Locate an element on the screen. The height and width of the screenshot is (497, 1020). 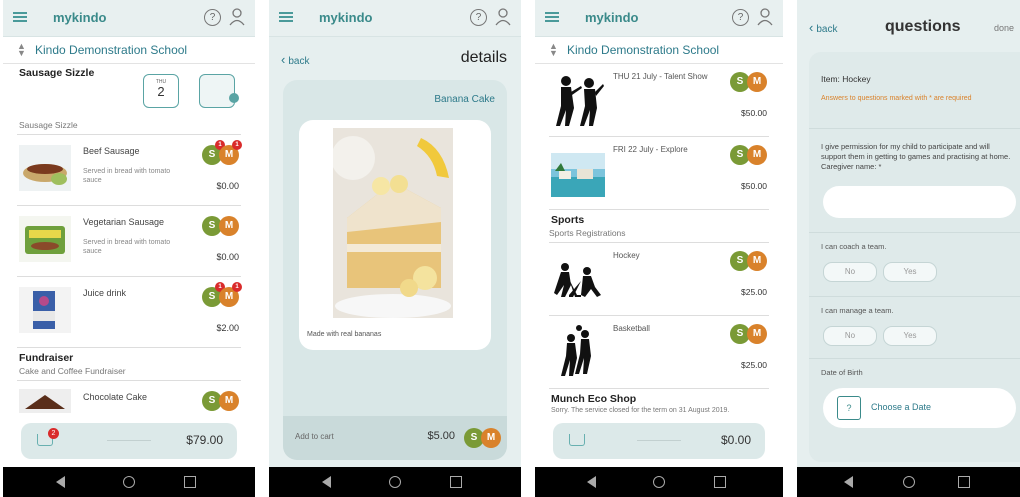
date-calendar-icon: THU 2 is located at coordinates (161, 91).